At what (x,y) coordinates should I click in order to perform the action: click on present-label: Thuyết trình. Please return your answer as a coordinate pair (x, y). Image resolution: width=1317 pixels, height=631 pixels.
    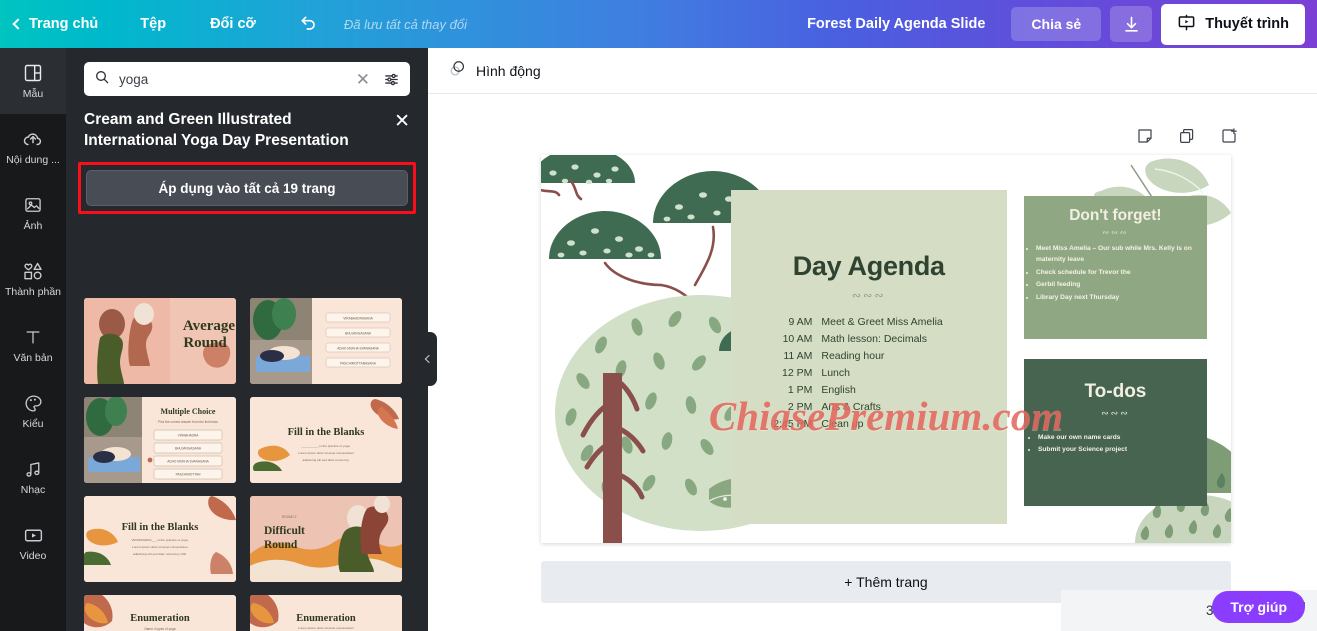
    Looking at the image, I should click on (1247, 24).